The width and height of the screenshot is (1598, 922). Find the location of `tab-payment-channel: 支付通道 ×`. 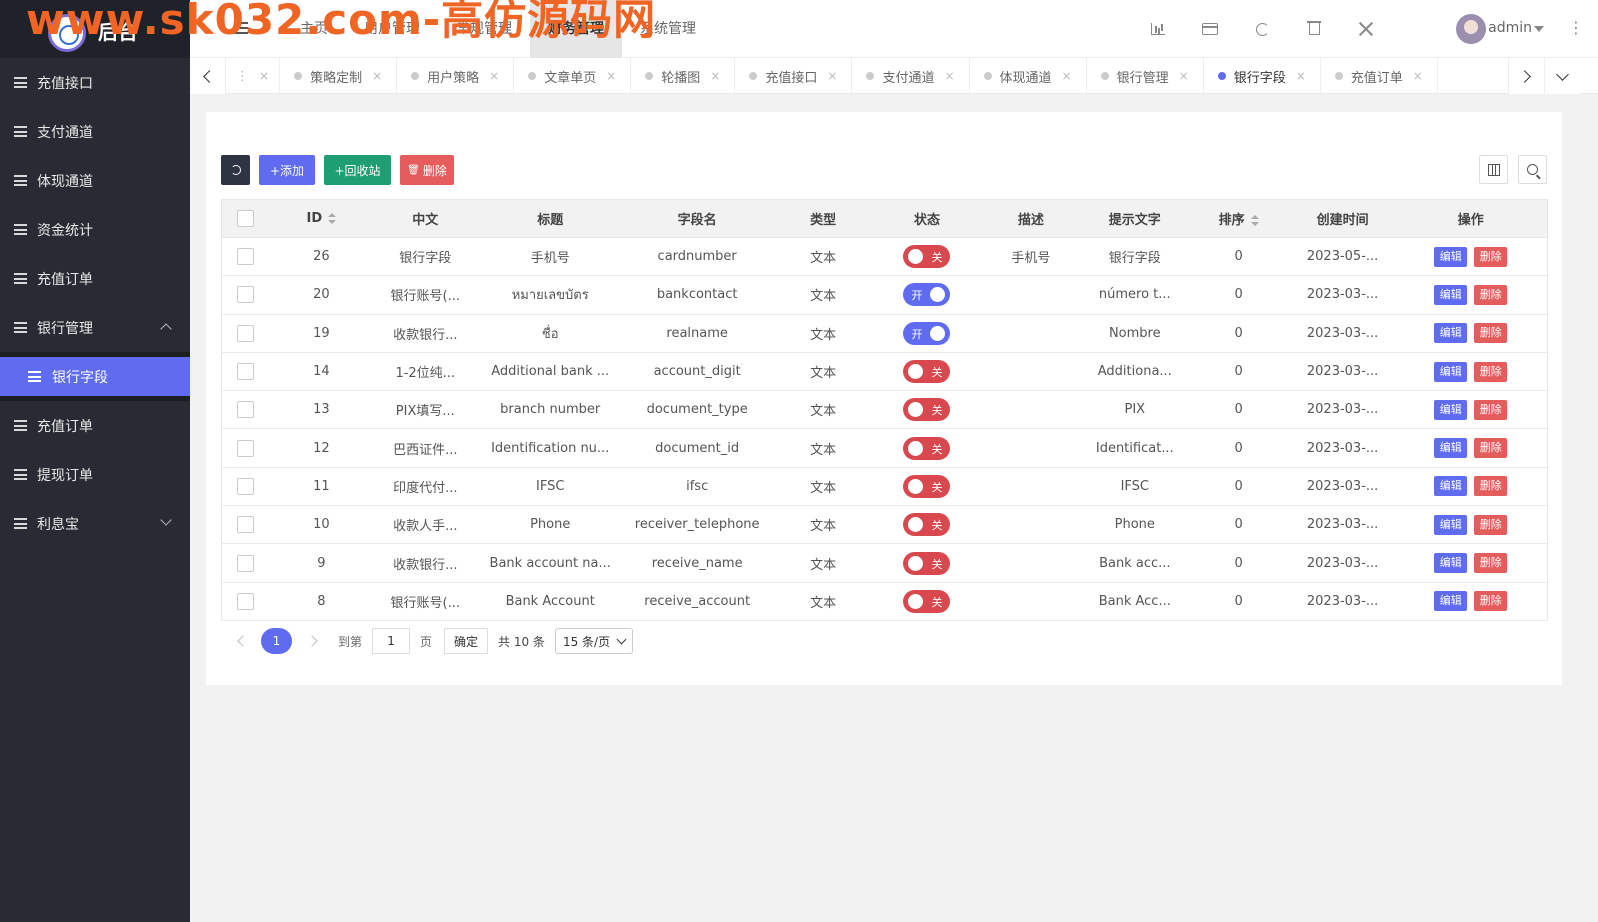

tab-payment-channel: 支付通道 × is located at coordinates (911, 76).